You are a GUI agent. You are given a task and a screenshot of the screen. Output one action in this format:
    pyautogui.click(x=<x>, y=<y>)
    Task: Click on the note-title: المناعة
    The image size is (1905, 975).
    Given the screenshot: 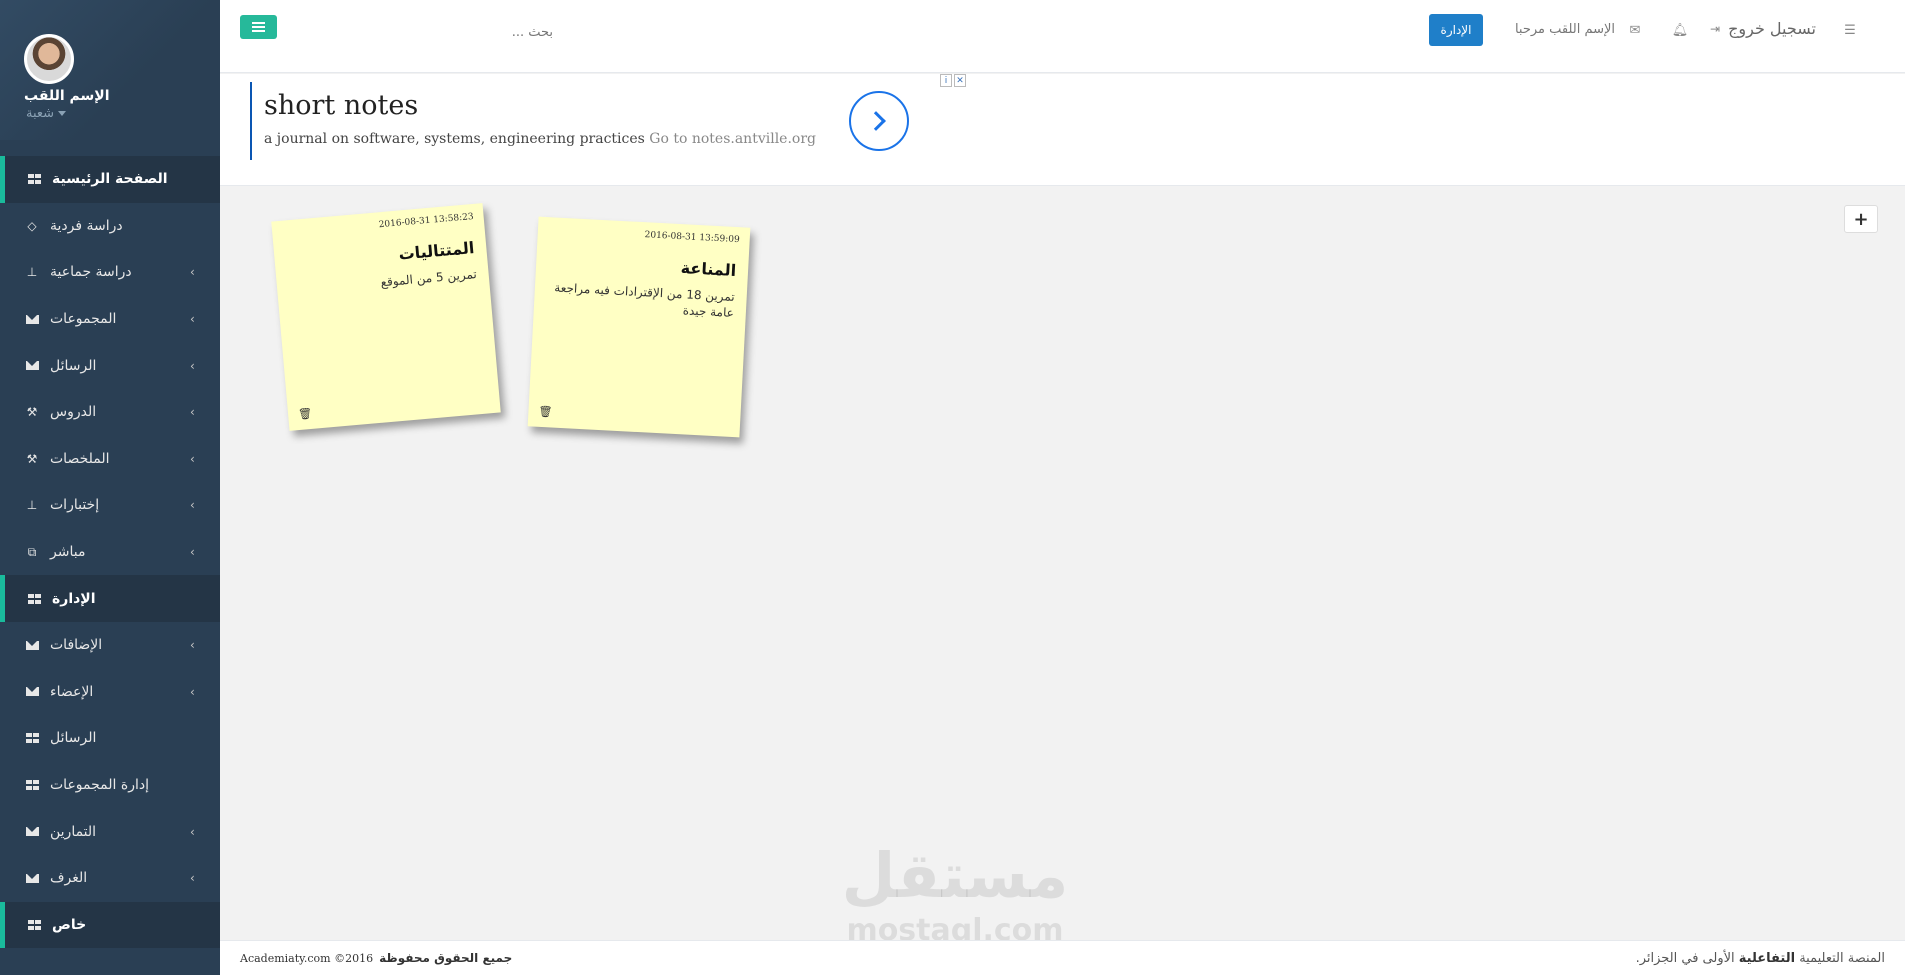 What is the action you would take?
    pyautogui.click(x=708, y=269)
    